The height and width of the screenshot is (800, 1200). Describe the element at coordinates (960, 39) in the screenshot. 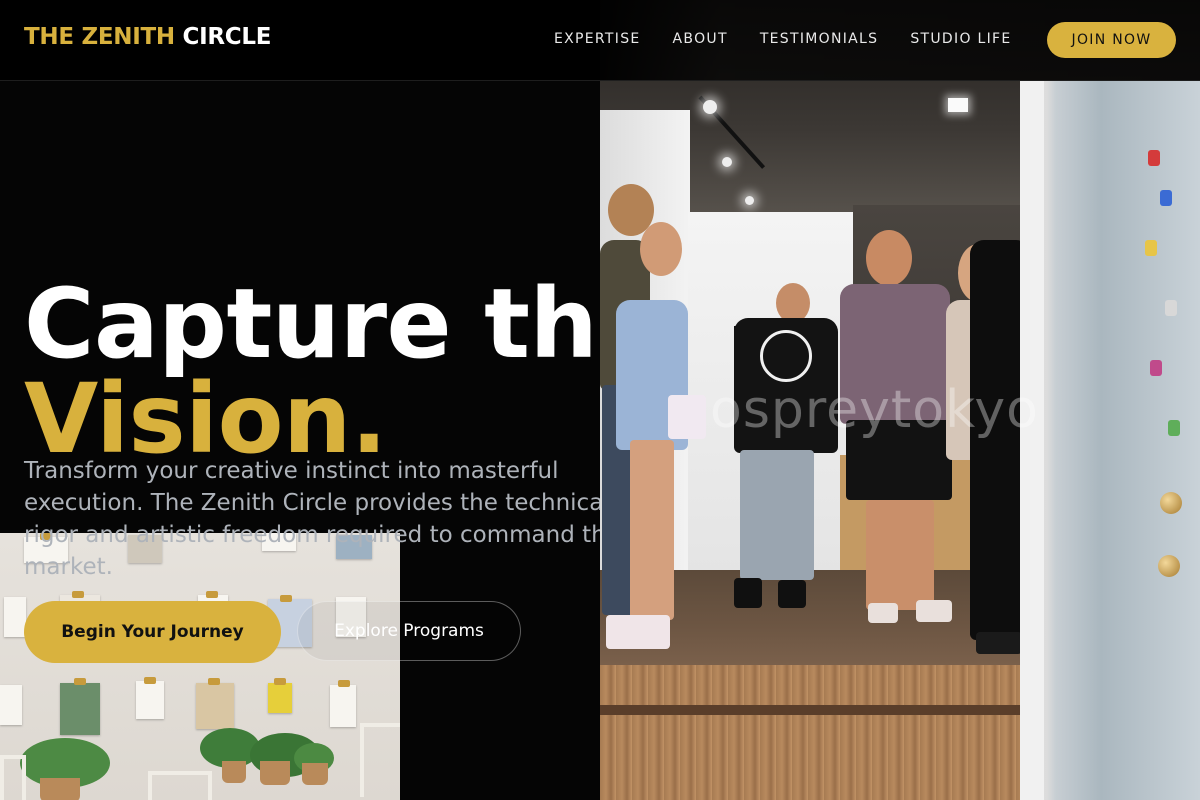

I see `nav-link-studio-life: STUDIO LIFE` at that location.